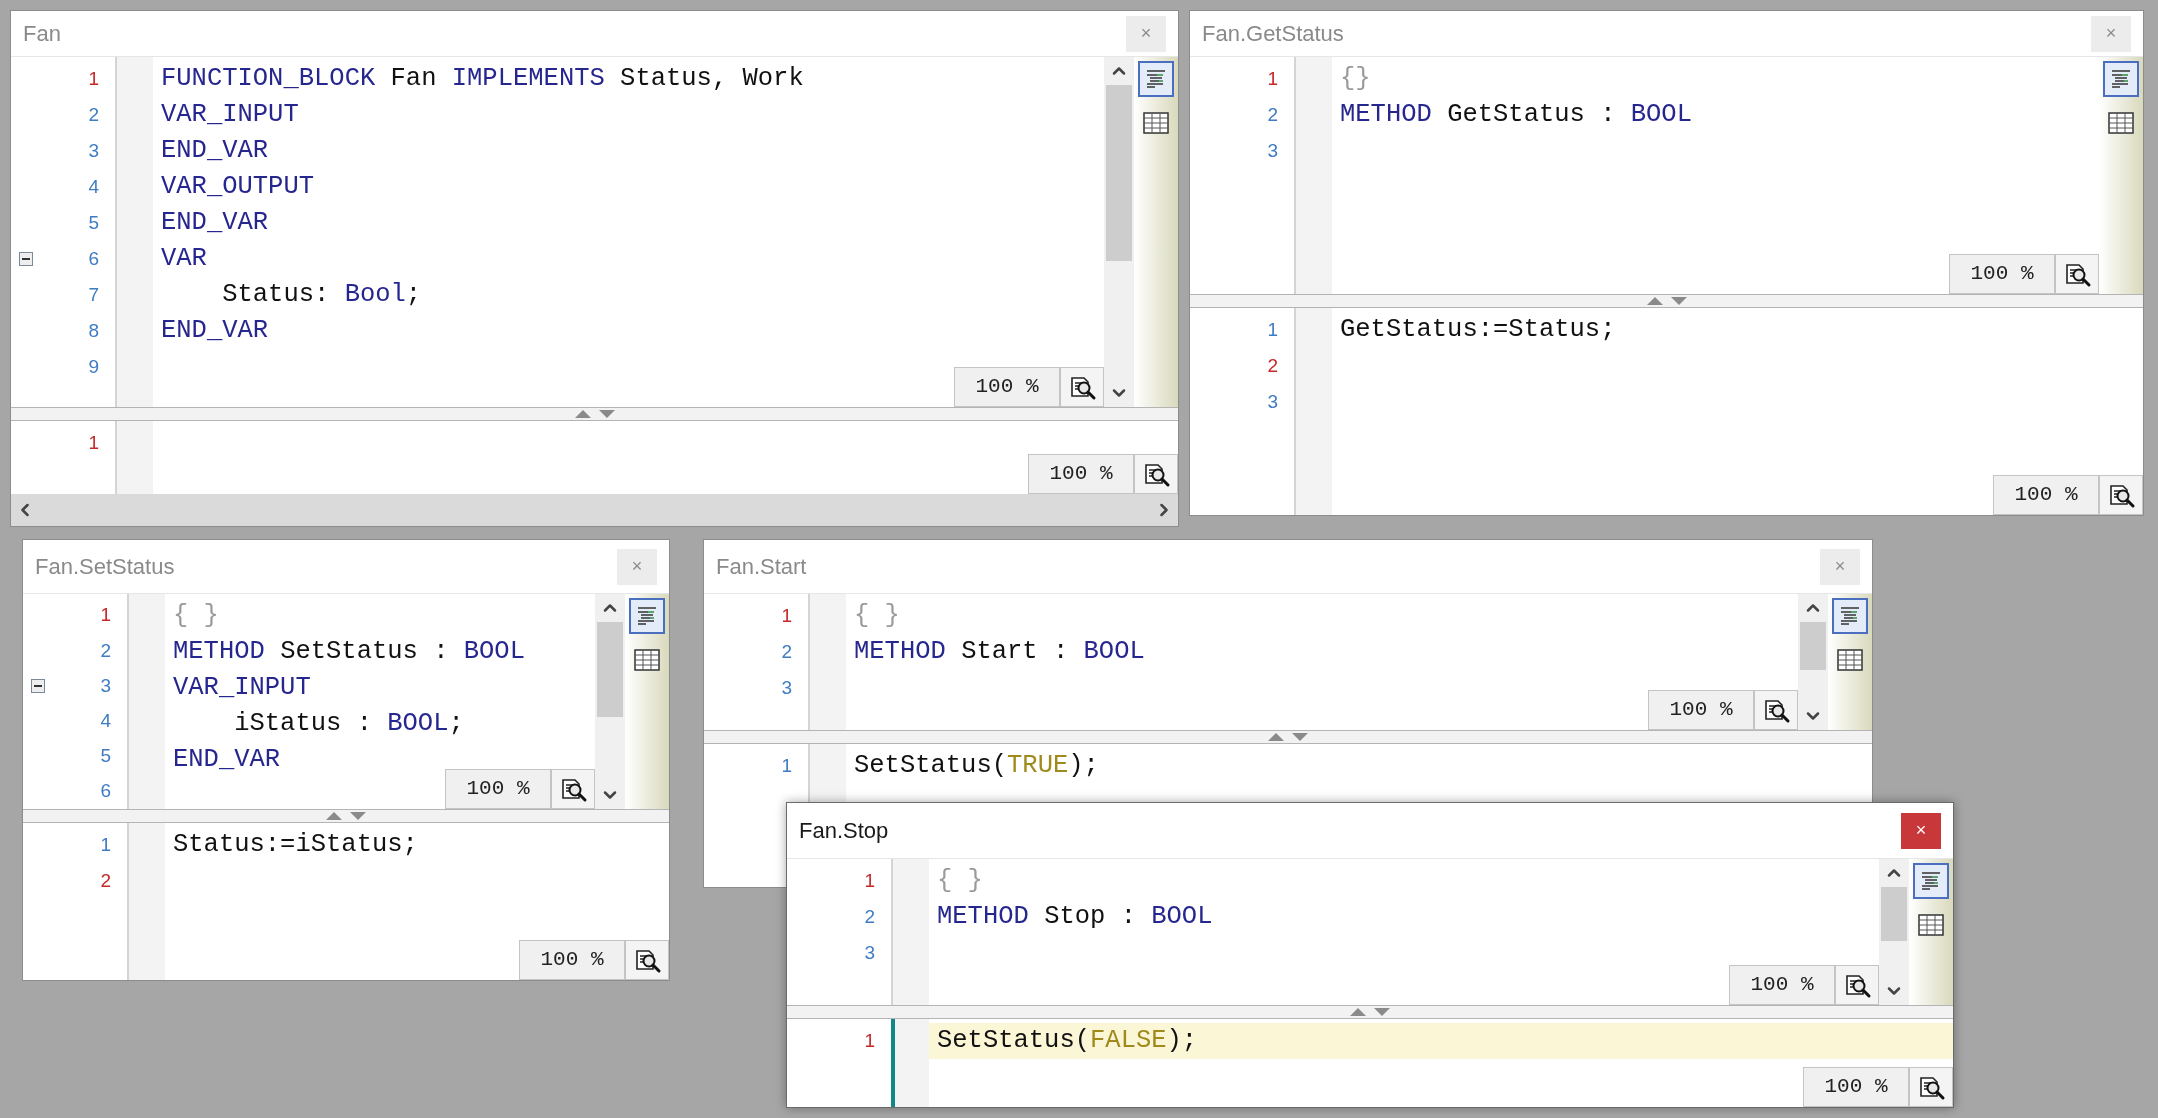 The width and height of the screenshot is (2158, 1118). What do you see at coordinates (93, 366) in the screenshot?
I see `line-number: 9` at bounding box center [93, 366].